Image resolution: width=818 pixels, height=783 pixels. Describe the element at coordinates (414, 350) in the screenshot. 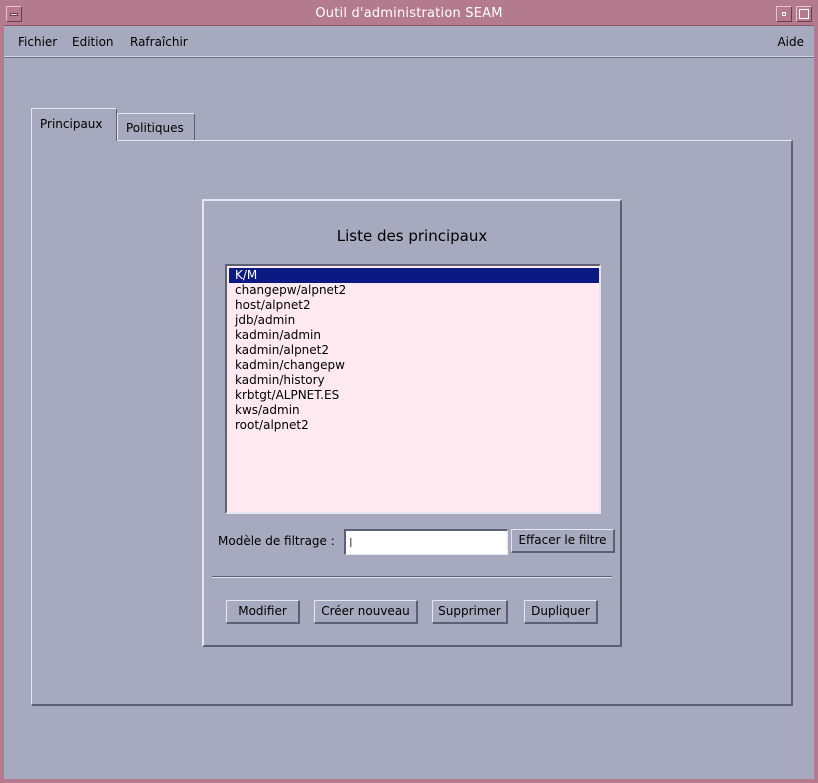

I see `list-item: kadmin/alpnet2` at that location.